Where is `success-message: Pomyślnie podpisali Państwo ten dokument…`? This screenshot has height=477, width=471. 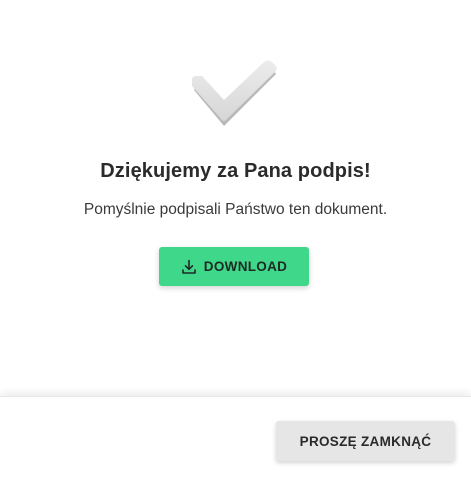
success-message: Pomyślnie podpisali Państwo ten dokument… is located at coordinates (235, 209).